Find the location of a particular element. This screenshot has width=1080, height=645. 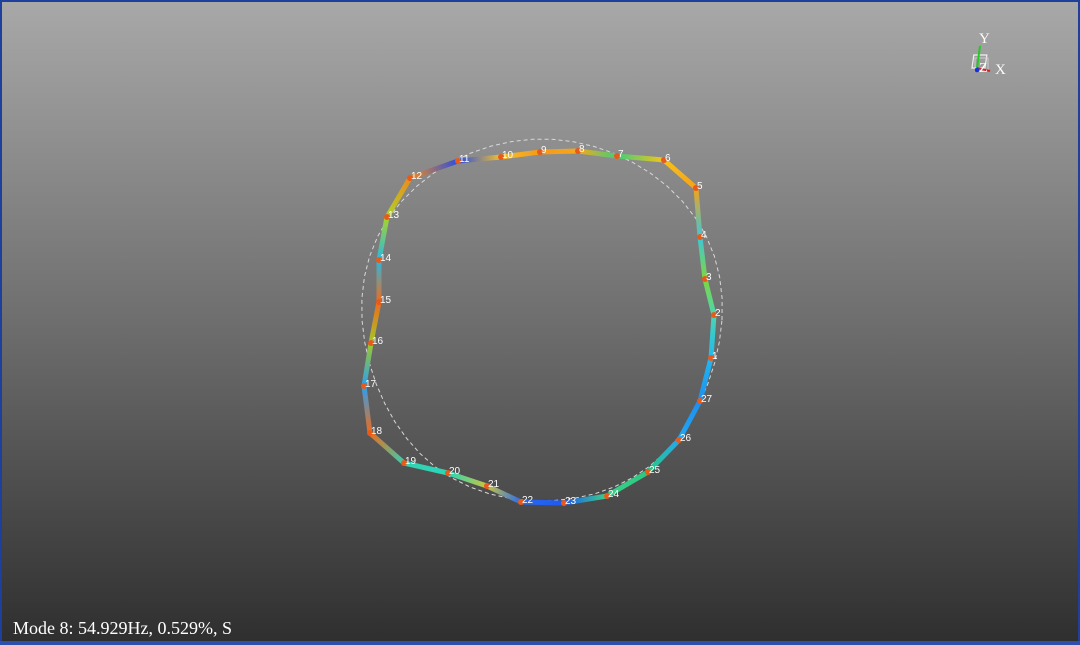

node-label: 10 is located at coordinates (508, 155).